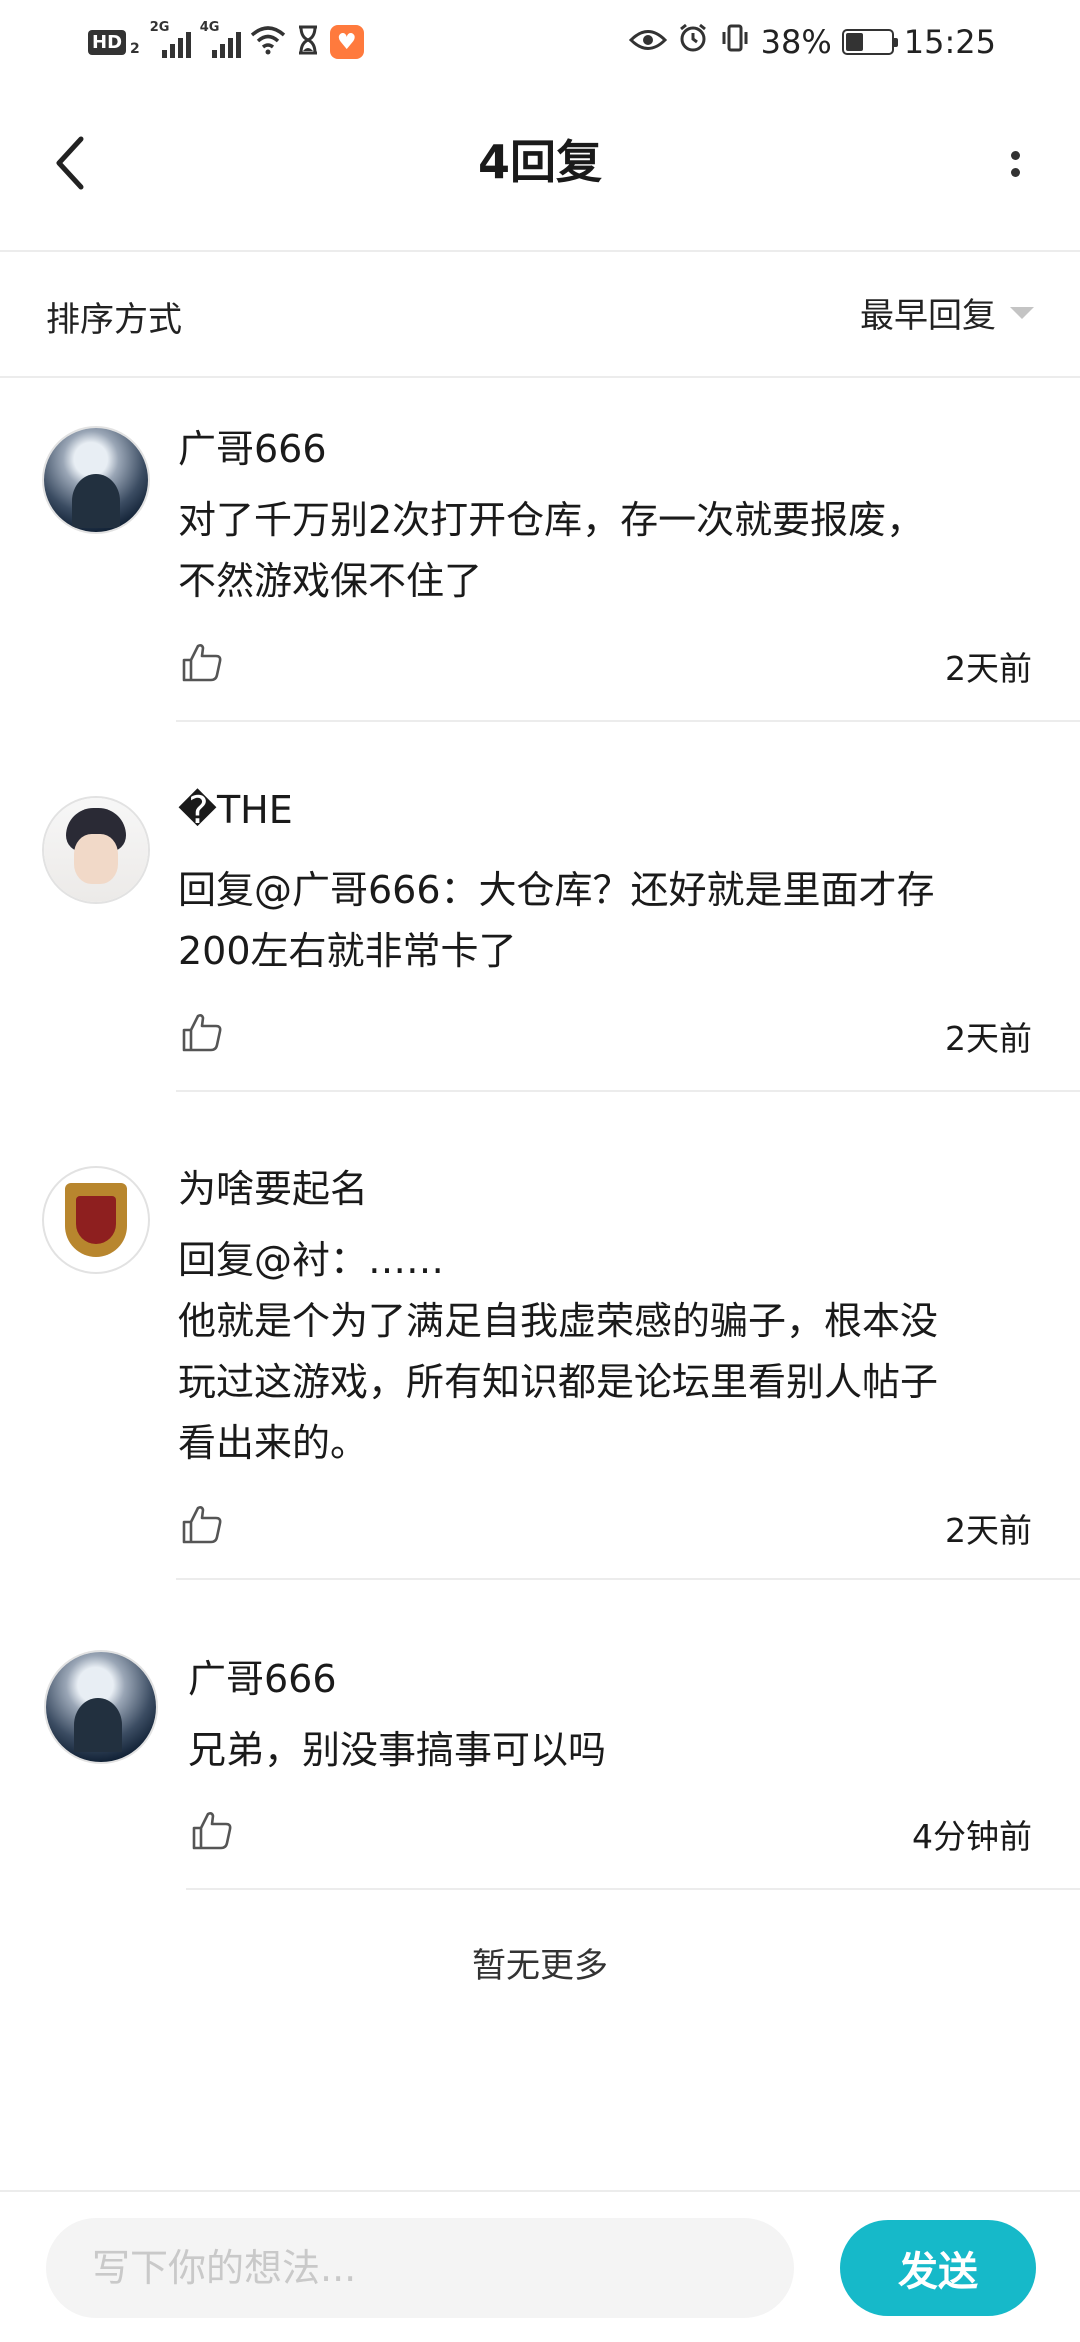 The width and height of the screenshot is (1080, 2342). What do you see at coordinates (928, 316) in the screenshot?
I see `sort-selected-value: 最早回复` at bounding box center [928, 316].